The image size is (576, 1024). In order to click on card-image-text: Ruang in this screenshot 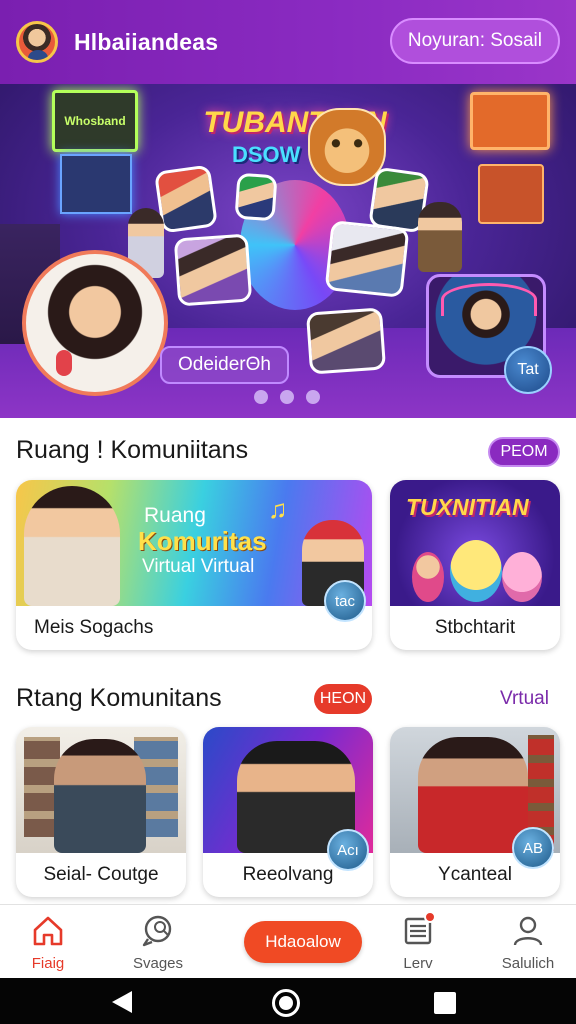, I will do `click(175, 515)`.